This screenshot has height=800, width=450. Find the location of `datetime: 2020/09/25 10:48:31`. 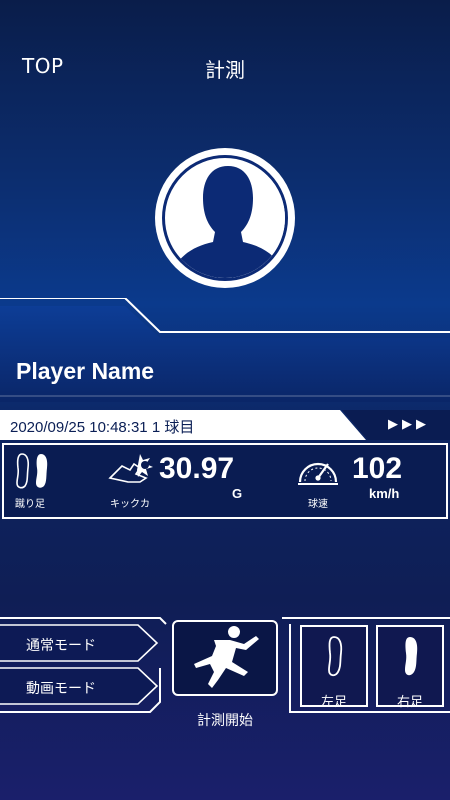

datetime: 2020/09/25 10:48:31 is located at coordinates (79, 427).